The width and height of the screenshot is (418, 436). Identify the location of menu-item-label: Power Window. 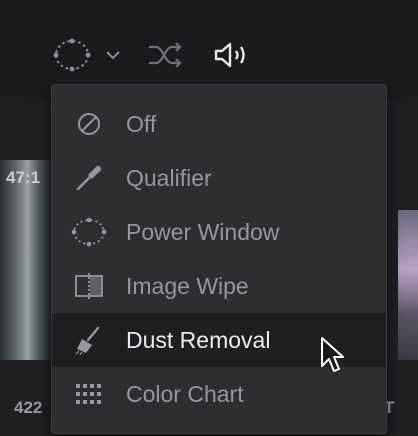
(203, 232).